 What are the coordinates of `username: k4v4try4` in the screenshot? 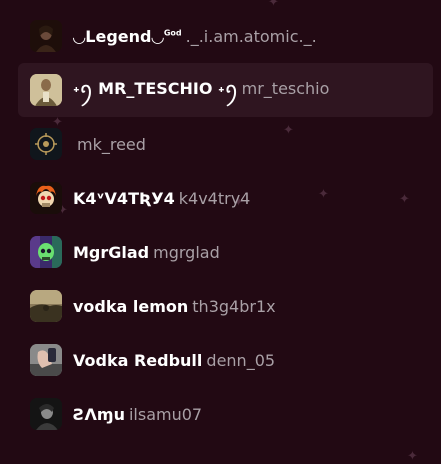 It's located at (214, 198).